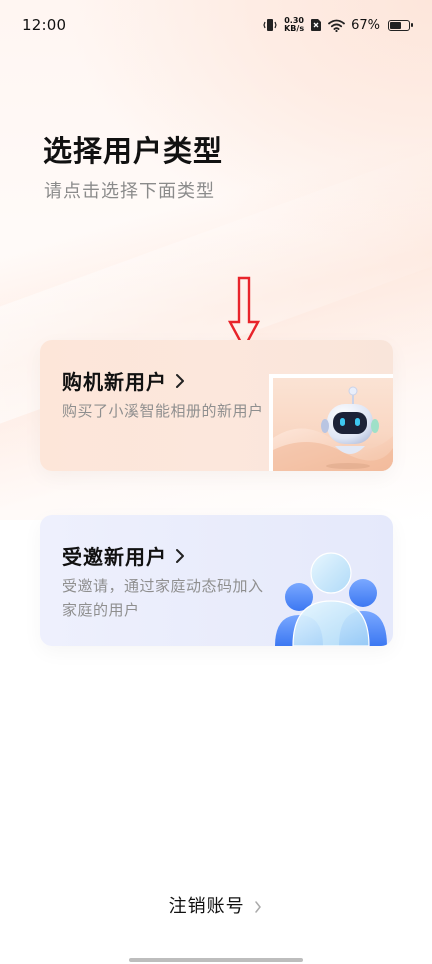 The image size is (432, 964). I want to click on down-arrow-icon, so click(244, 313).